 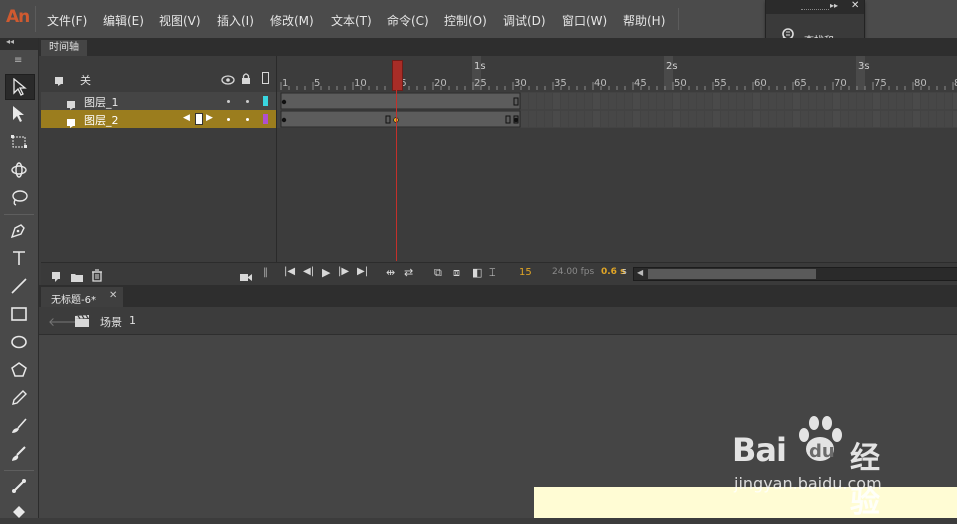 I want to click on menu-insert: 插入(I), so click(x=235, y=20).